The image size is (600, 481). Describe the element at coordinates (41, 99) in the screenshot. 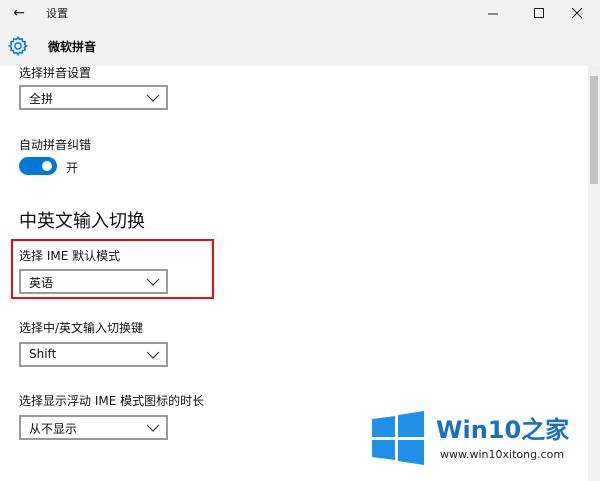

I see `pinyin-setting-value: 全拼` at that location.